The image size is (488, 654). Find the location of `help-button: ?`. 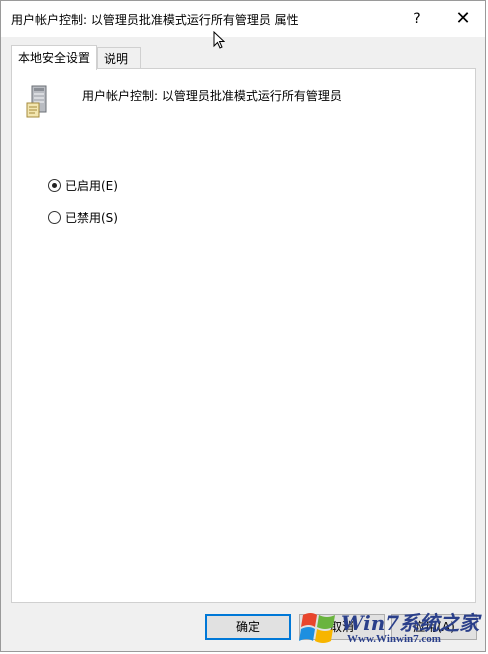

help-button: ? is located at coordinates (417, 19).